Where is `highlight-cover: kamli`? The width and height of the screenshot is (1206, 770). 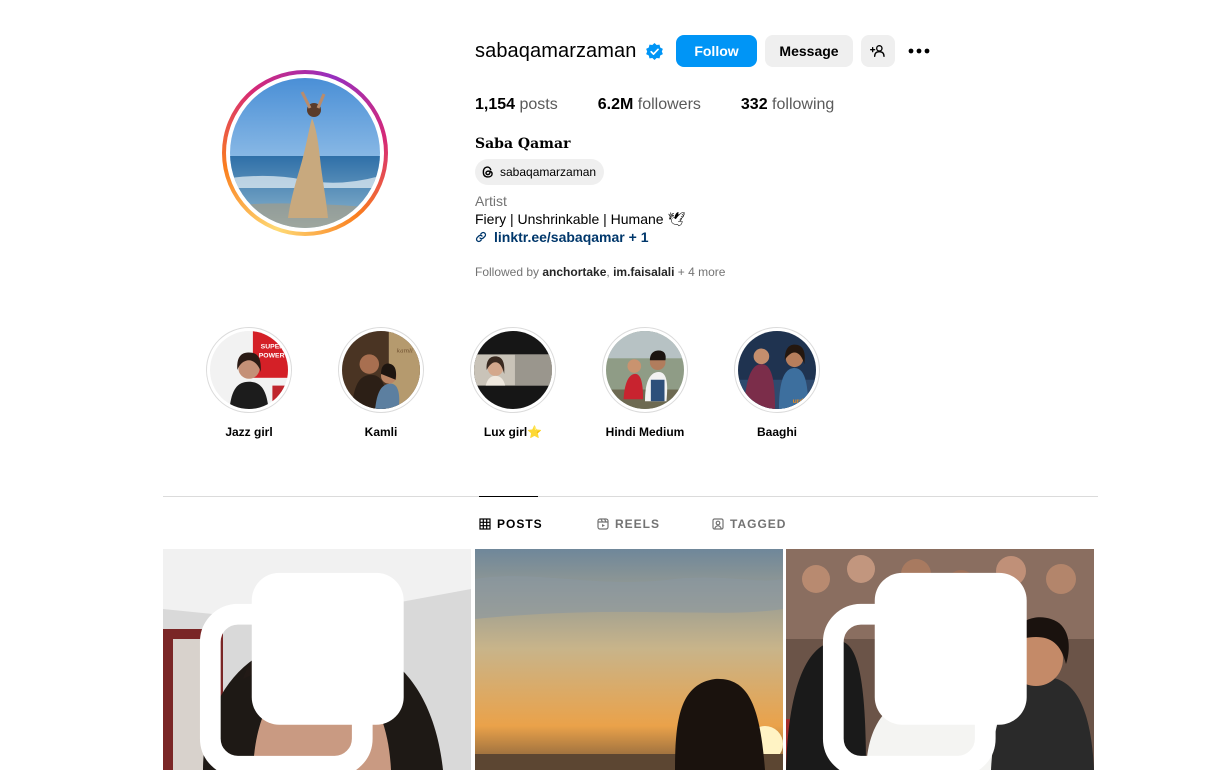 highlight-cover: kamli is located at coordinates (381, 370).